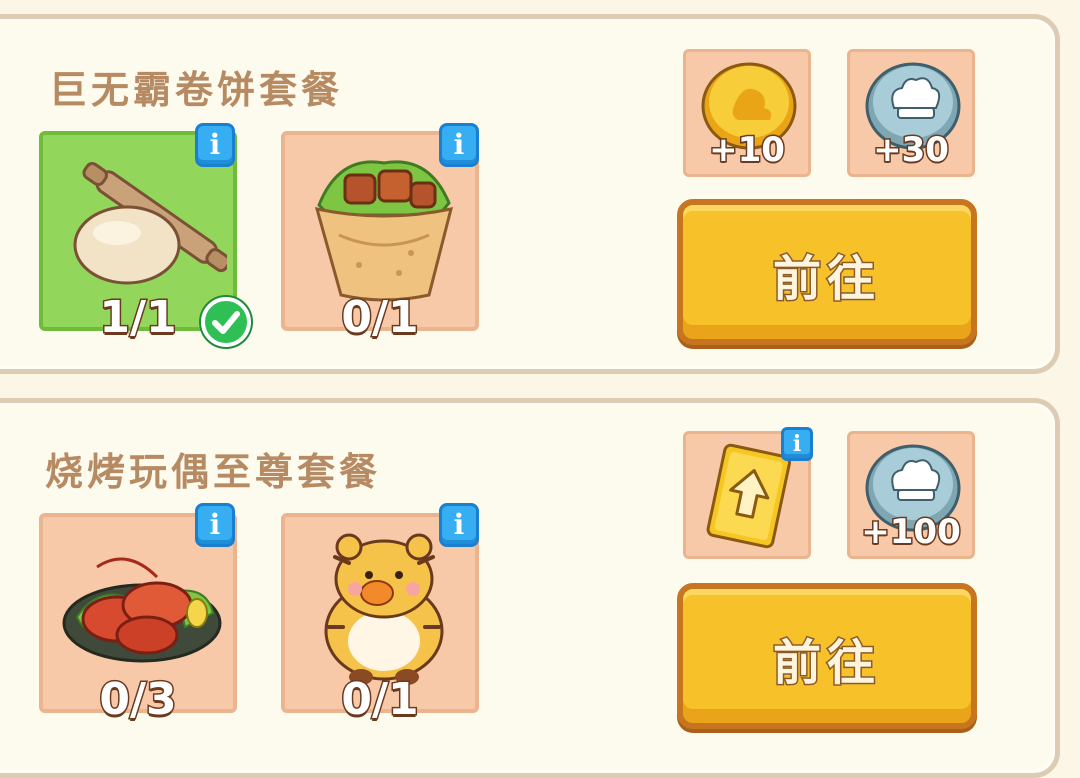 The image size is (1080, 778). Describe the element at coordinates (911, 495) in the screenshot. I see `reward-chef-coin: +100` at that location.